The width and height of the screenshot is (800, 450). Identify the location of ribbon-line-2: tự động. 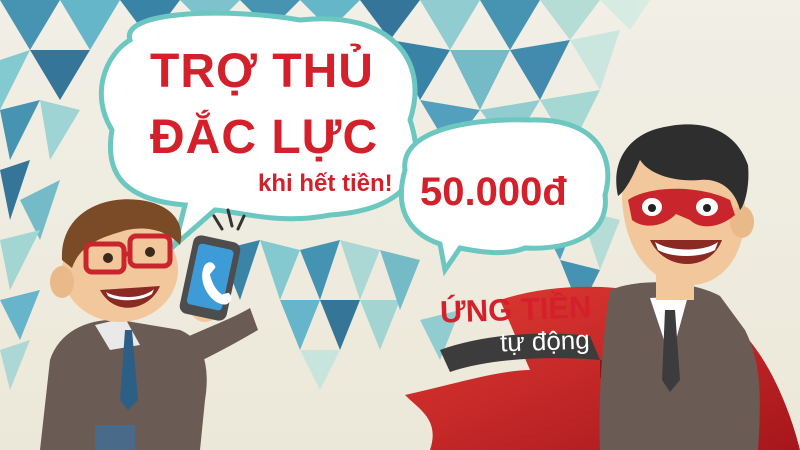
(545, 341).